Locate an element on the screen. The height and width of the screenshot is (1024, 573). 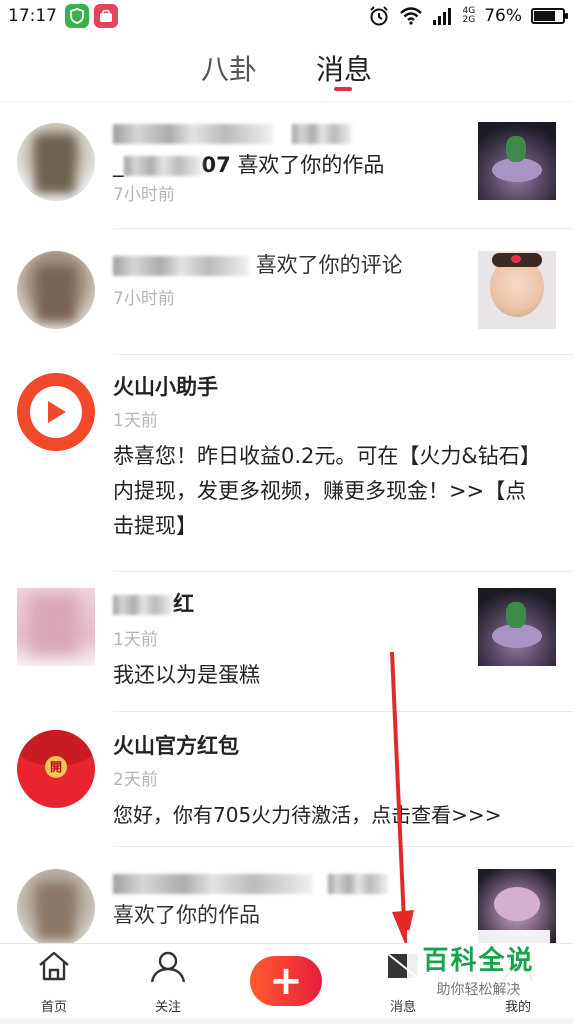
list-item: 喜欢了你的评论 7小时前 is located at coordinates (295, 292).